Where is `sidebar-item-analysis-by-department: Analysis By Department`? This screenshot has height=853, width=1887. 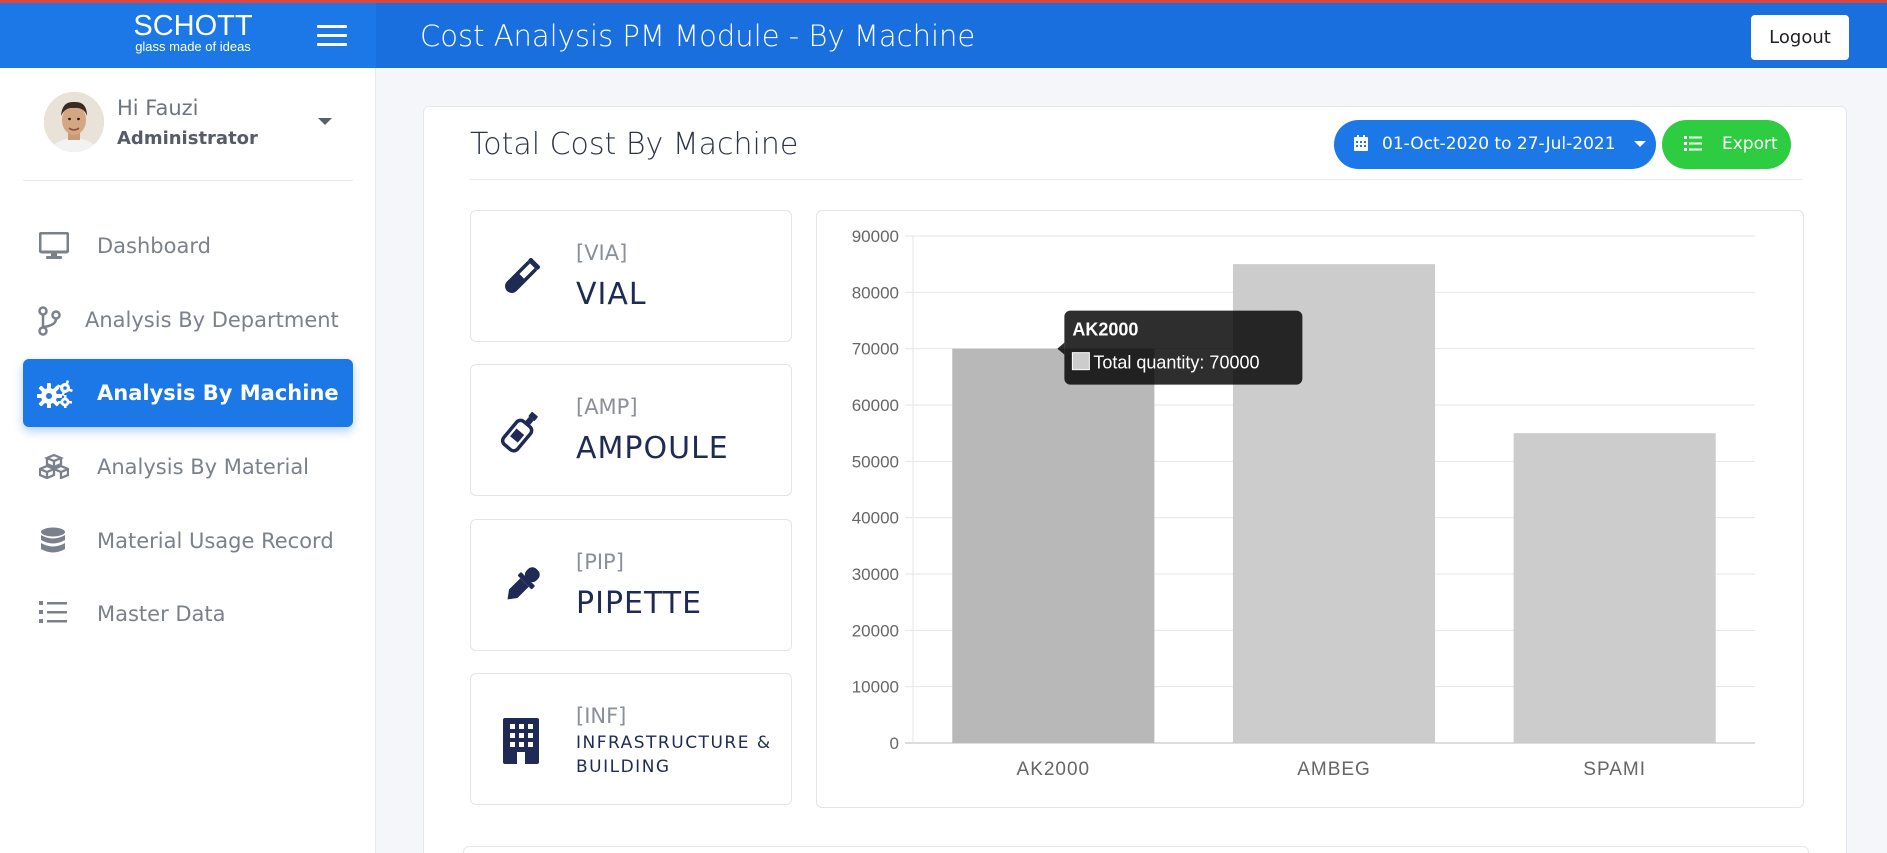
sidebar-item-analysis-by-department: Analysis By Department is located at coordinates (188, 320).